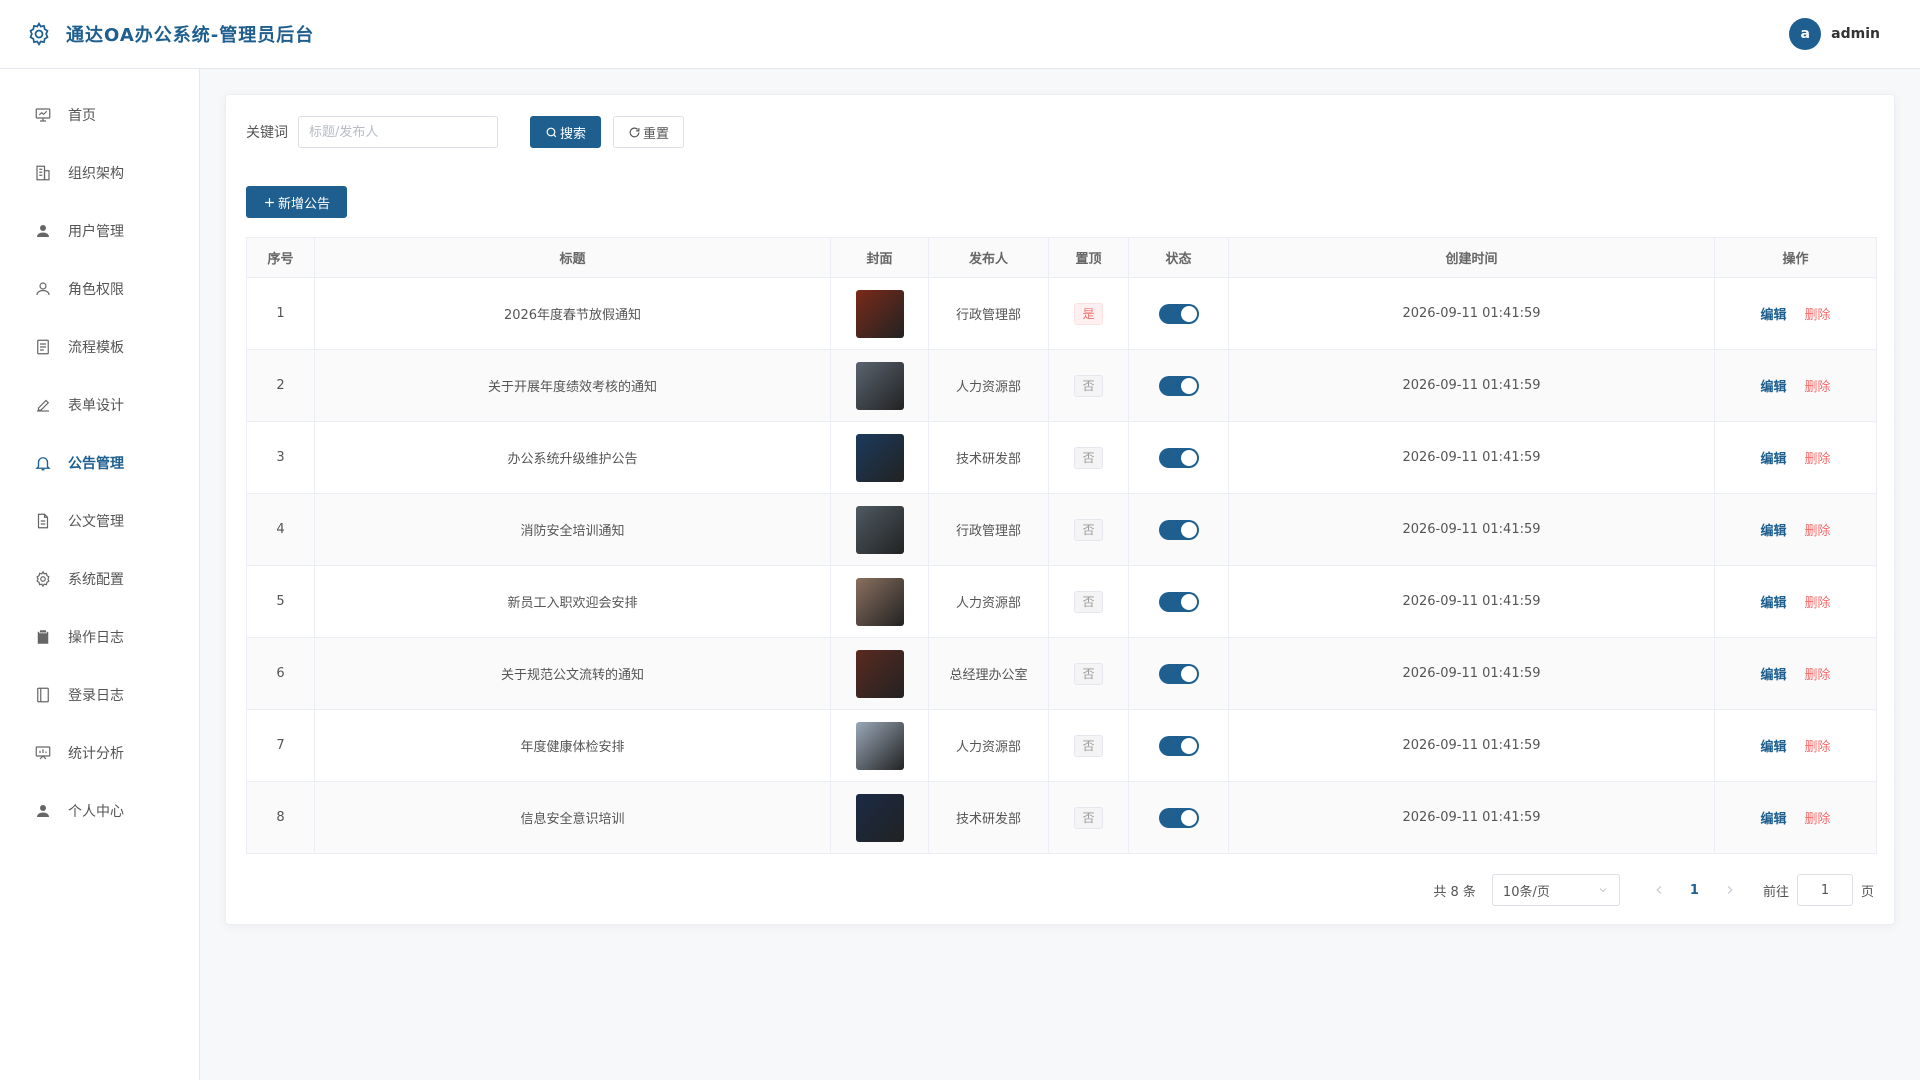 The width and height of the screenshot is (1920, 1080). Describe the element at coordinates (1088, 385) in the screenshot. I see `pinned-tag: 否` at that location.